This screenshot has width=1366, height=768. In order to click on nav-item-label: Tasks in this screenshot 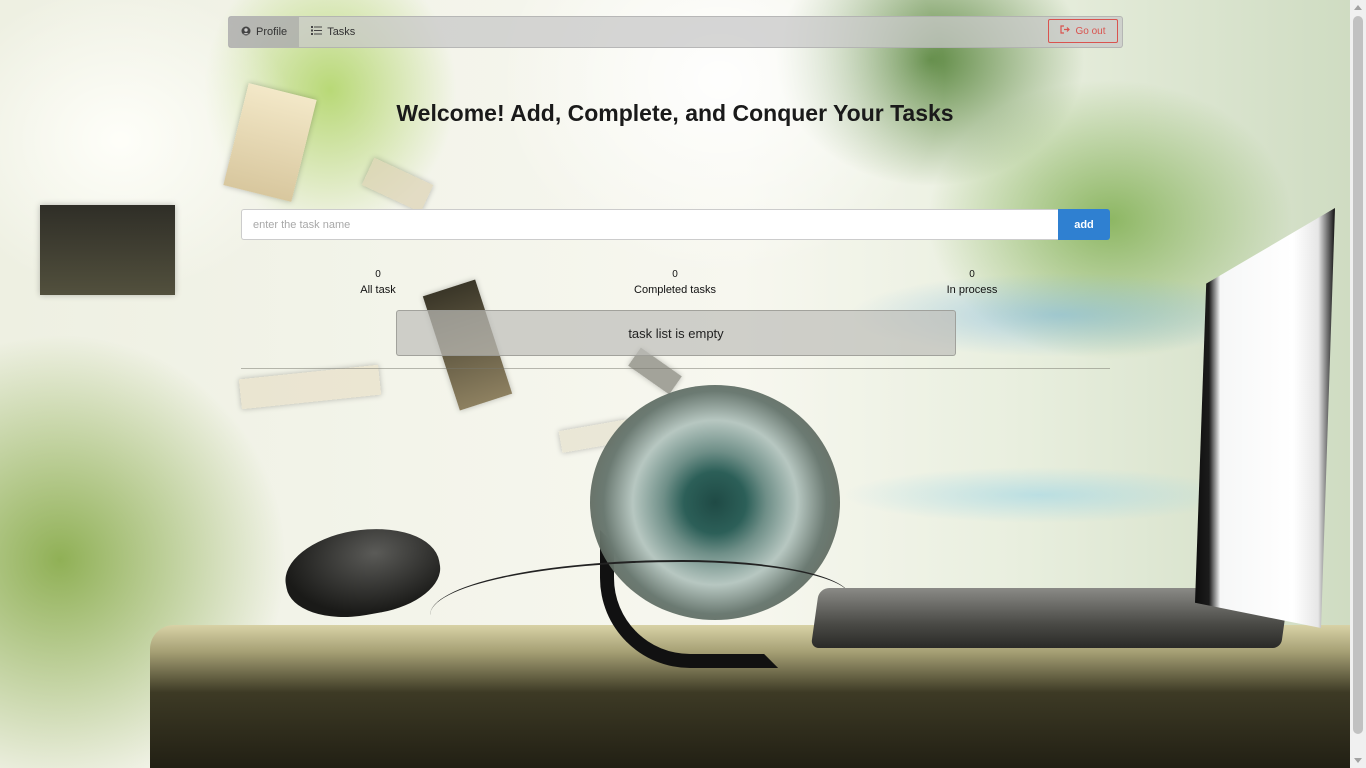, I will do `click(341, 32)`.